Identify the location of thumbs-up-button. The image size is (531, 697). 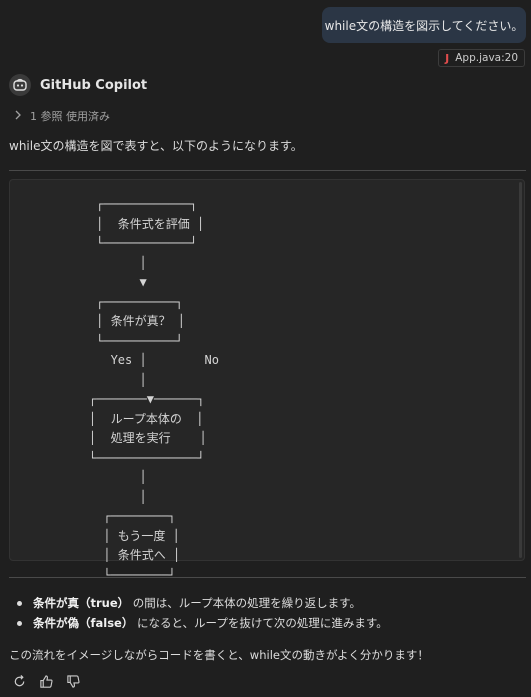
(46, 681).